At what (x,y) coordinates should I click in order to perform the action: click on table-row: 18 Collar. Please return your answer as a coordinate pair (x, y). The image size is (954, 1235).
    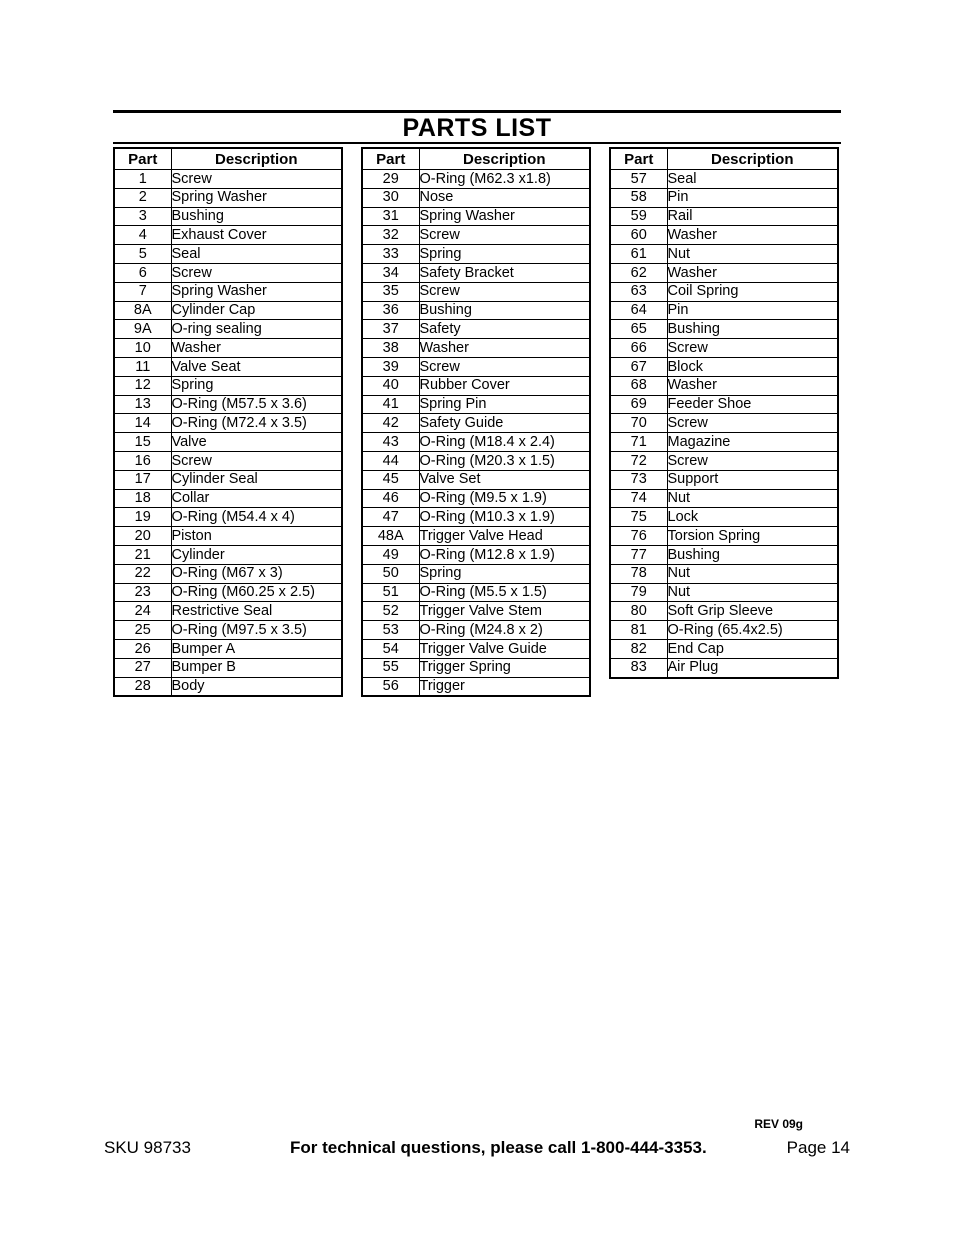
    Looking at the image, I should click on (228, 498).